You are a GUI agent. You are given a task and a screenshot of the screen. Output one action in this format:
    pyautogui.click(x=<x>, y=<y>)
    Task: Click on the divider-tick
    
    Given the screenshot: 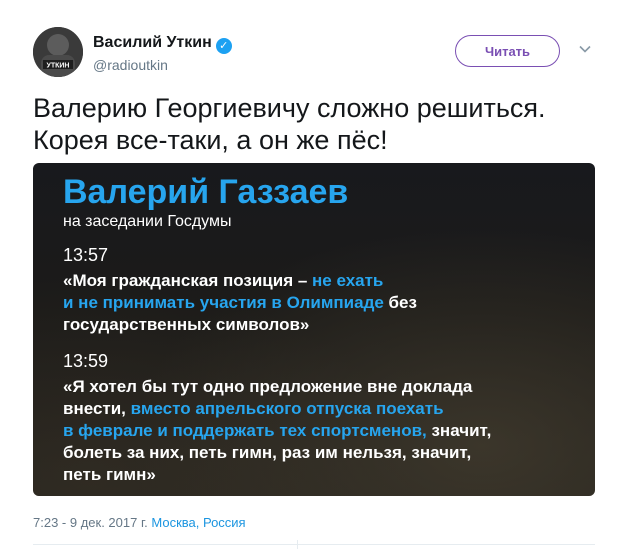 What is the action you would take?
    pyautogui.click(x=297, y=544)
    